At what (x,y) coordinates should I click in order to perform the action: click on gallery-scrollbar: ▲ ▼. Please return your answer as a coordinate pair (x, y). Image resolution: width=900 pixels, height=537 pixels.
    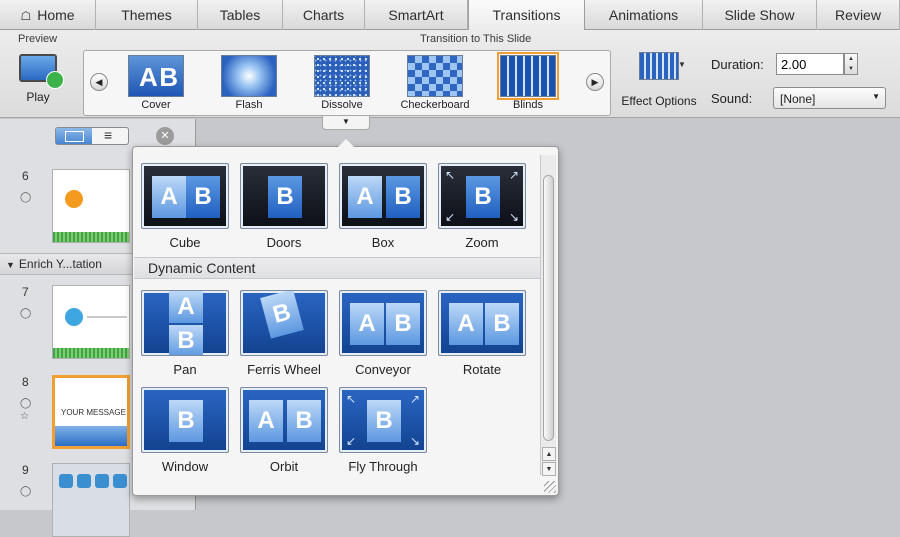
    Looking at the image, I should click on (548, 315).